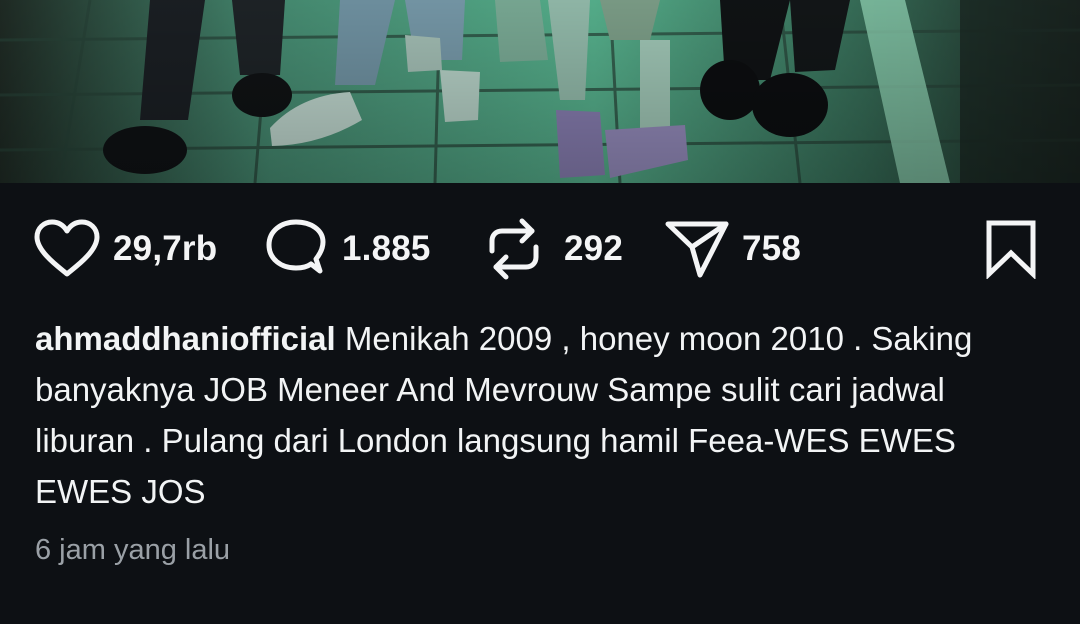  Describe the element at coordinates (593, 248) in the screenshot. I see `repost-count: 292` at that location.